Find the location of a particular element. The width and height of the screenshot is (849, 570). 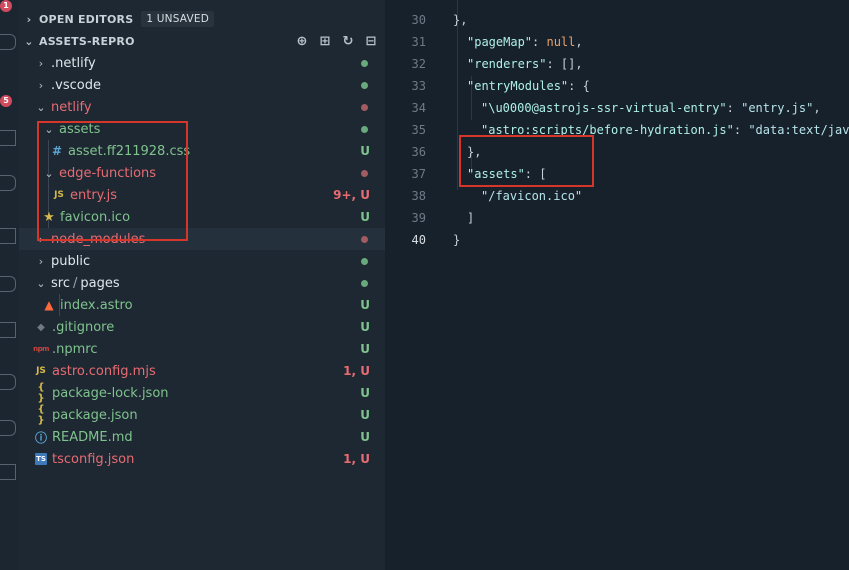

tree-item-label: .vscode is located at coordinates (76, 85).